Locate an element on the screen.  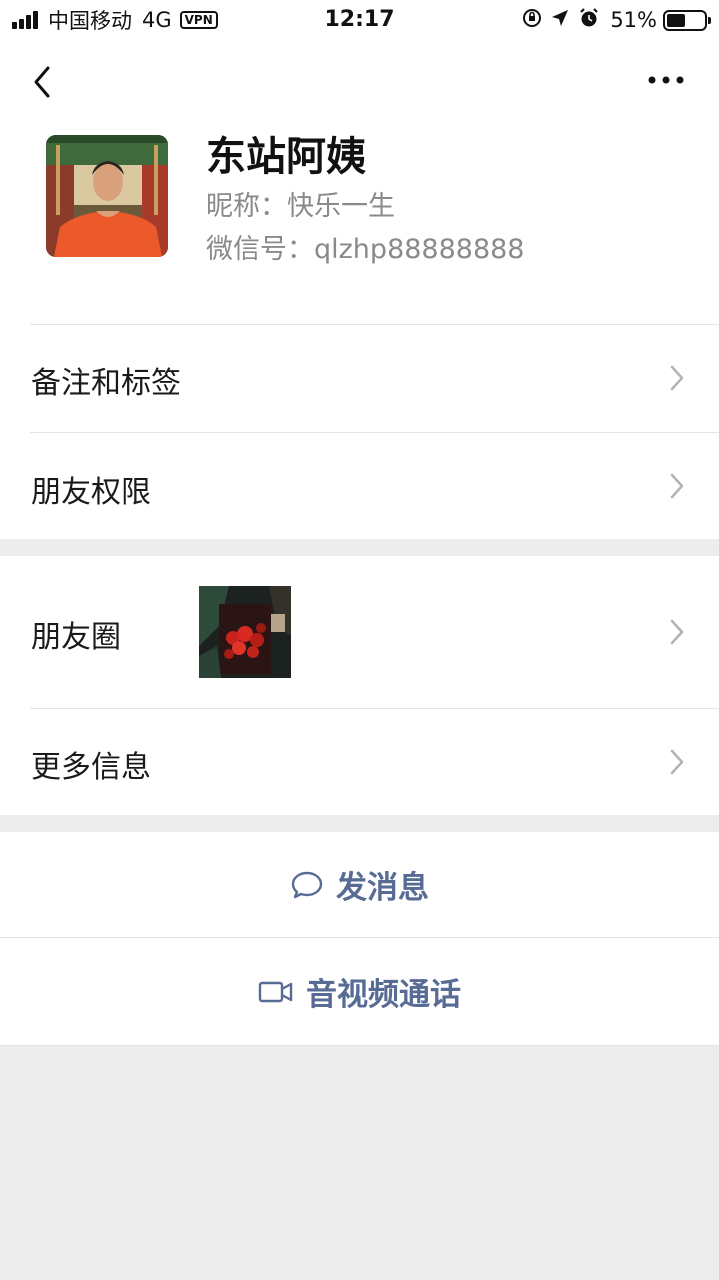
more-button is located at coordinates (666, 80).